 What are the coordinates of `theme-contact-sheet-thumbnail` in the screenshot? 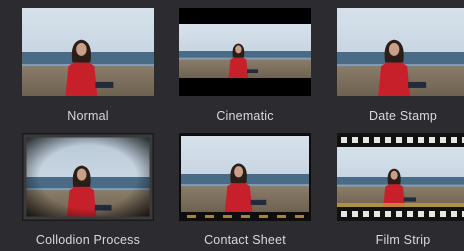 It's located at (245, 177).